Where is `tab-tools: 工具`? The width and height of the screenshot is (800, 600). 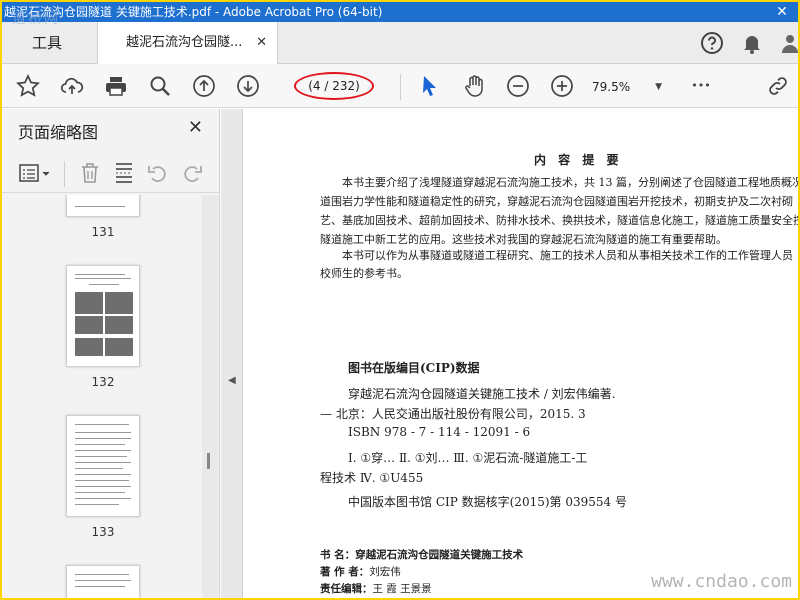 tab-tools: 工具 is located at coordinates (50, 43).